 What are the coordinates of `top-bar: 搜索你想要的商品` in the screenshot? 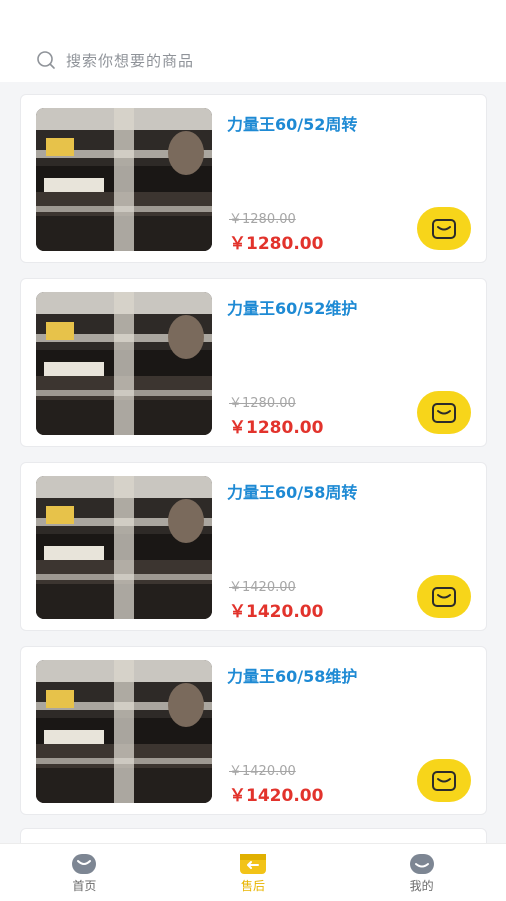 It's located at (253, 41).